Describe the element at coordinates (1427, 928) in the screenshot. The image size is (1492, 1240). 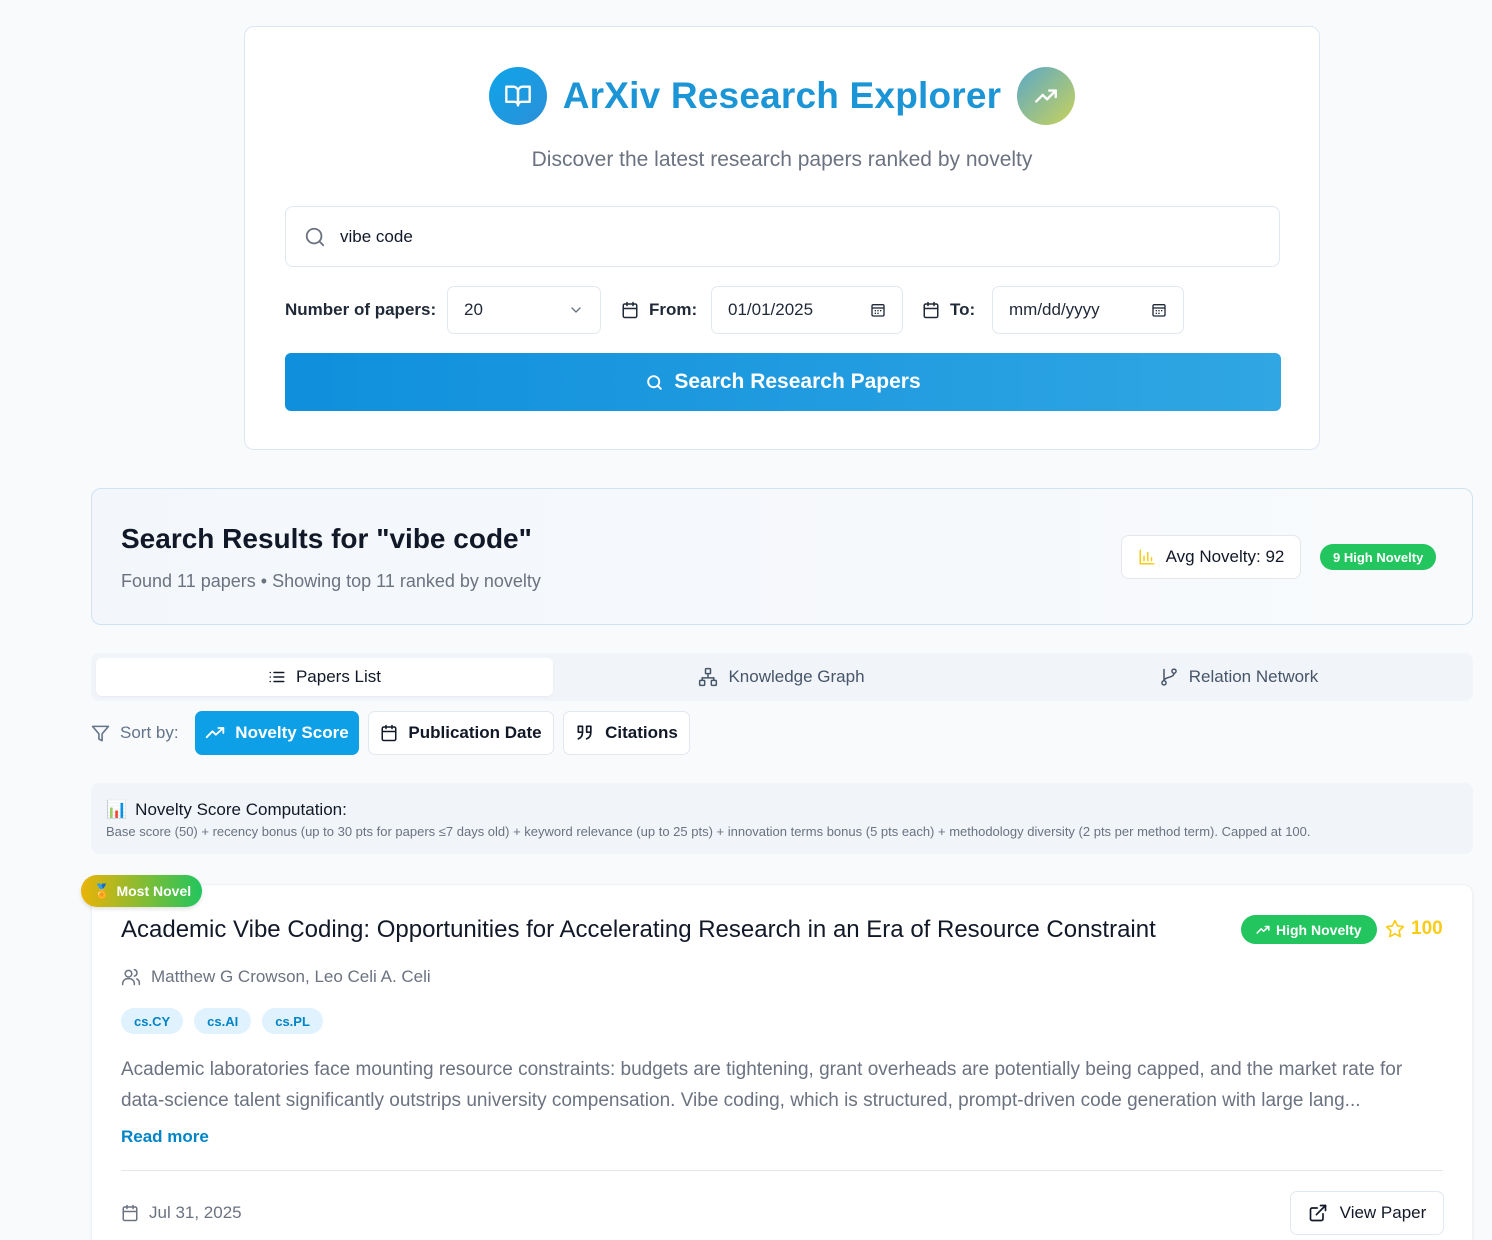
I see `novelty-score-value: 100` at that location.